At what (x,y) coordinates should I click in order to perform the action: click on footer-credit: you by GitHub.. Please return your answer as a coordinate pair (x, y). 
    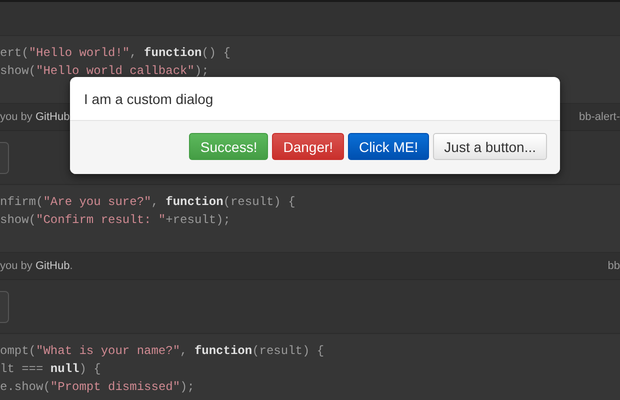
    Looking at the image, I should click on (36, 266).